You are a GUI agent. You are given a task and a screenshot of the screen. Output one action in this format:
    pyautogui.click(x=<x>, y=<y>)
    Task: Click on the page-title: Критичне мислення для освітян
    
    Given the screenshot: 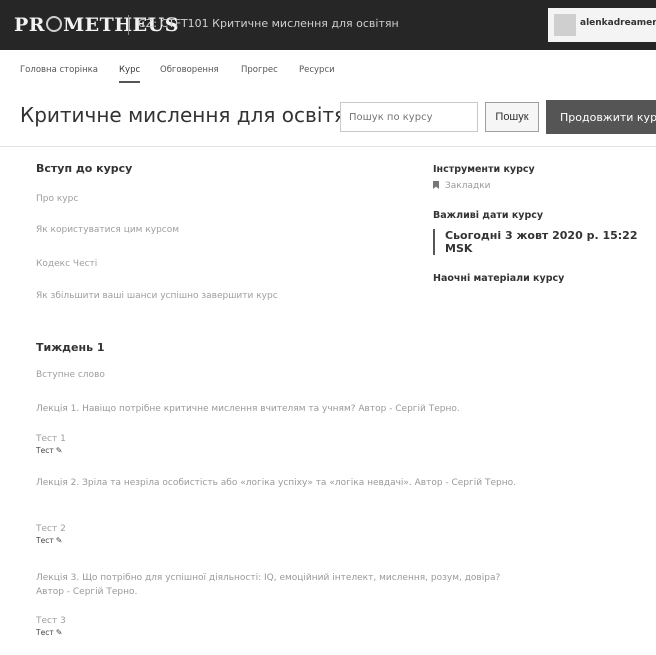 What is the action you would take?
    pyautogui.click(x=190, y=115)
    